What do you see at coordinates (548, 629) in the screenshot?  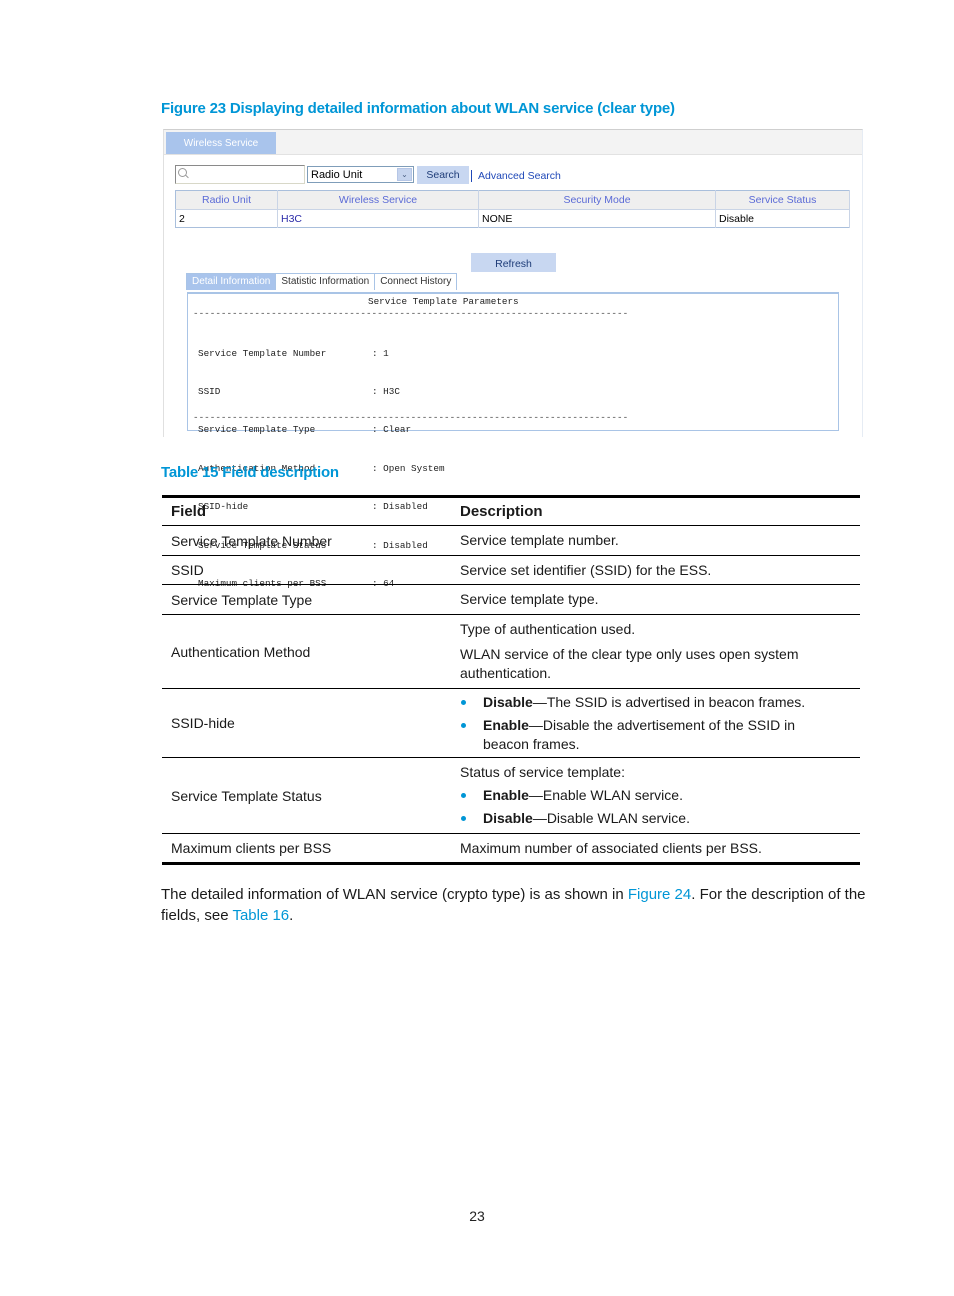 I see `description-text: Type of authentication used.` at bounding box center [548, 629].